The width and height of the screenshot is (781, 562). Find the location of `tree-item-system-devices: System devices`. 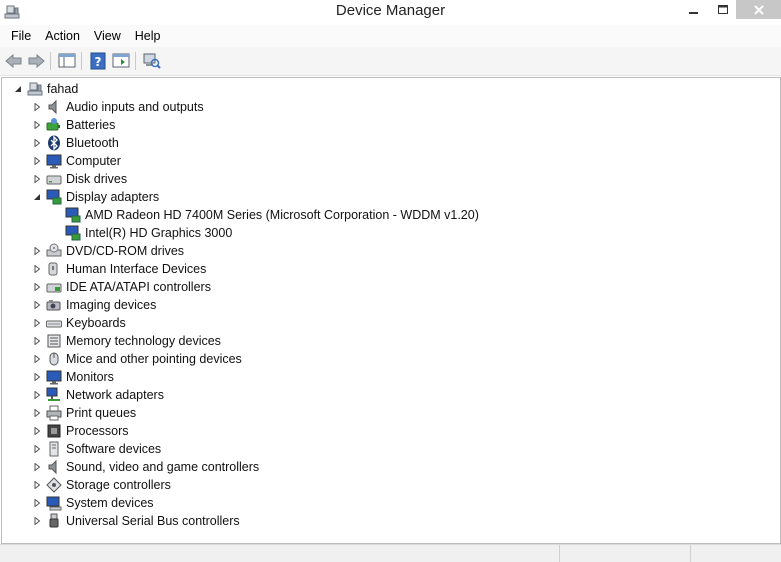

tree-item-system-devices: System devices is located at coordinates (92, 503).